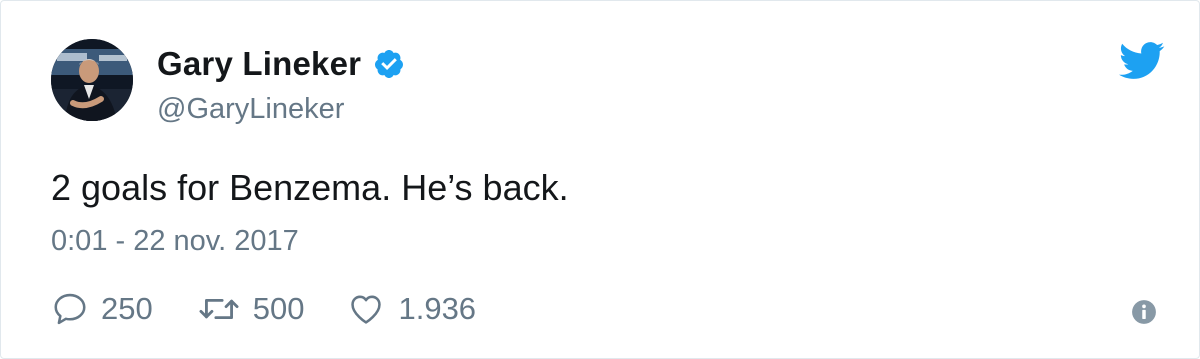 The height and width of the screenshot is (359, 1200). What do you see at coordinates (219, 309) in the screenshot?
I see `retweet-arrows-icon` at bounding box center [219, 309].